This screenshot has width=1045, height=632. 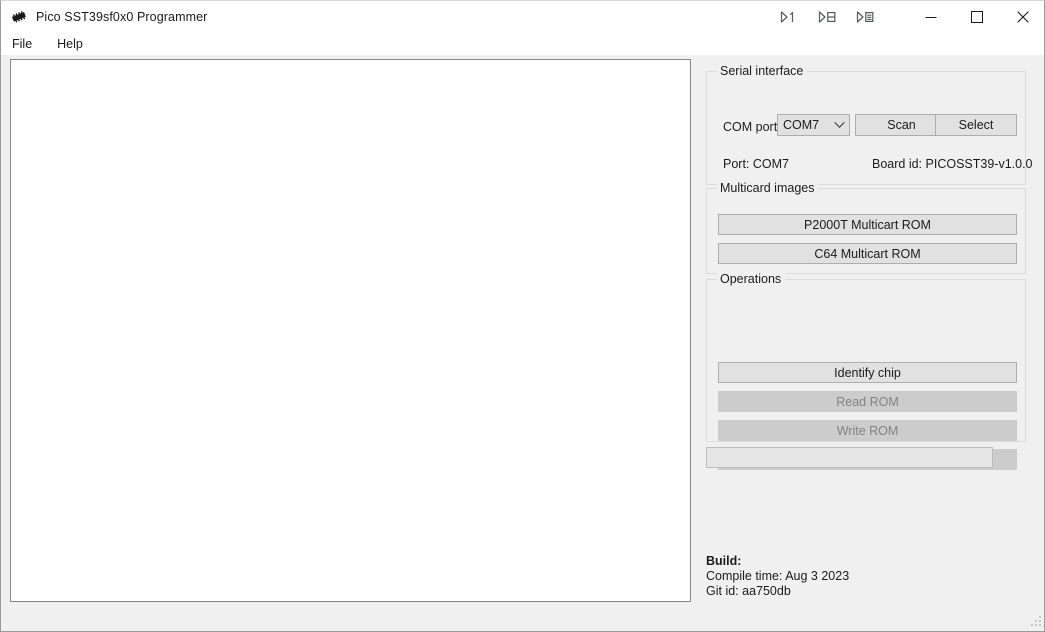 I want to click on c64-multicart-rom-button: C64 Multicart ROM, so click(x=867, y=253).